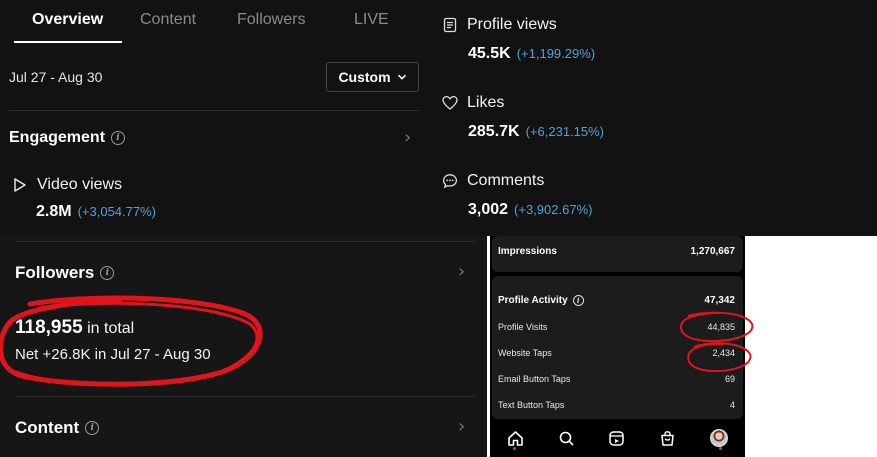 The height and width of the screenshot is (457, 877). Describe the element at coordinates (525, 353) in the screenshot. I see `website-taps-label: Website Taps` at that location.